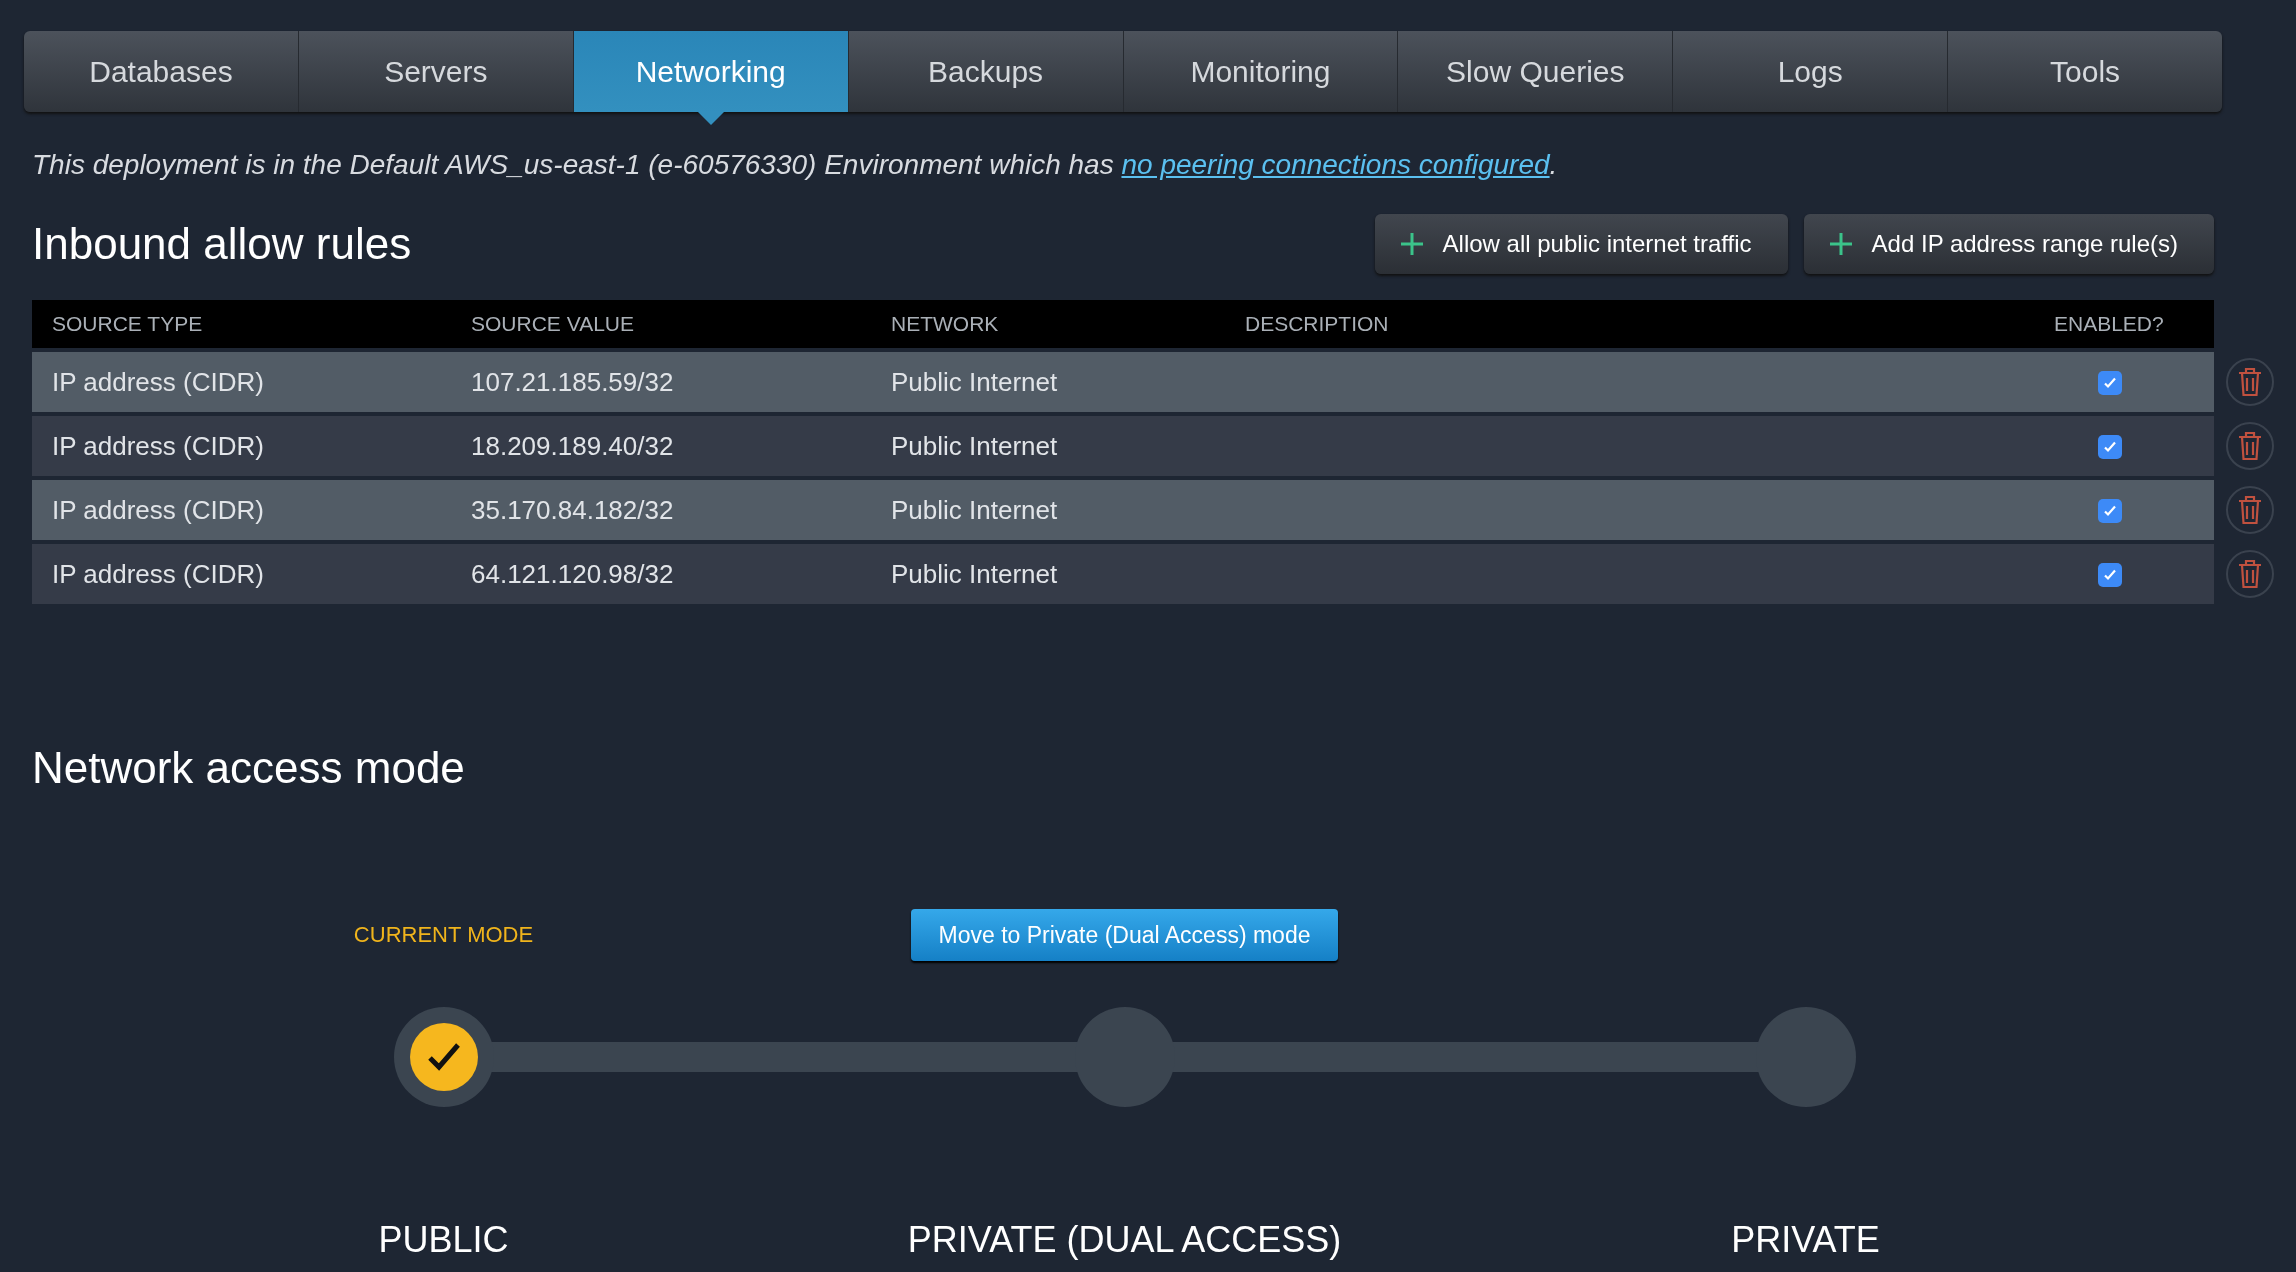 This screenshot has height=1272, width=2296. What do you see at coordinates (1535, 71) in the screenshot?
I see `tab: Slow Queries` at bounding box center [1535, 71].